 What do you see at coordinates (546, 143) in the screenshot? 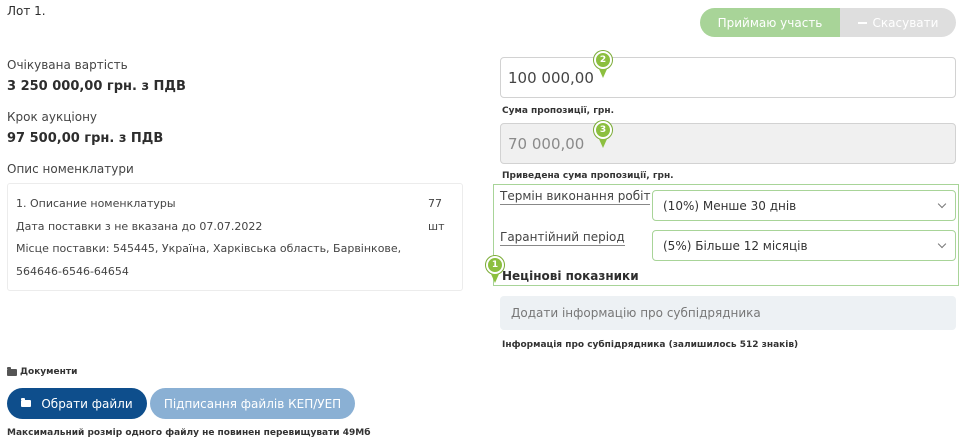
I see `reduced-offer-value: 70 000,00` at bounding box center [546, 143].